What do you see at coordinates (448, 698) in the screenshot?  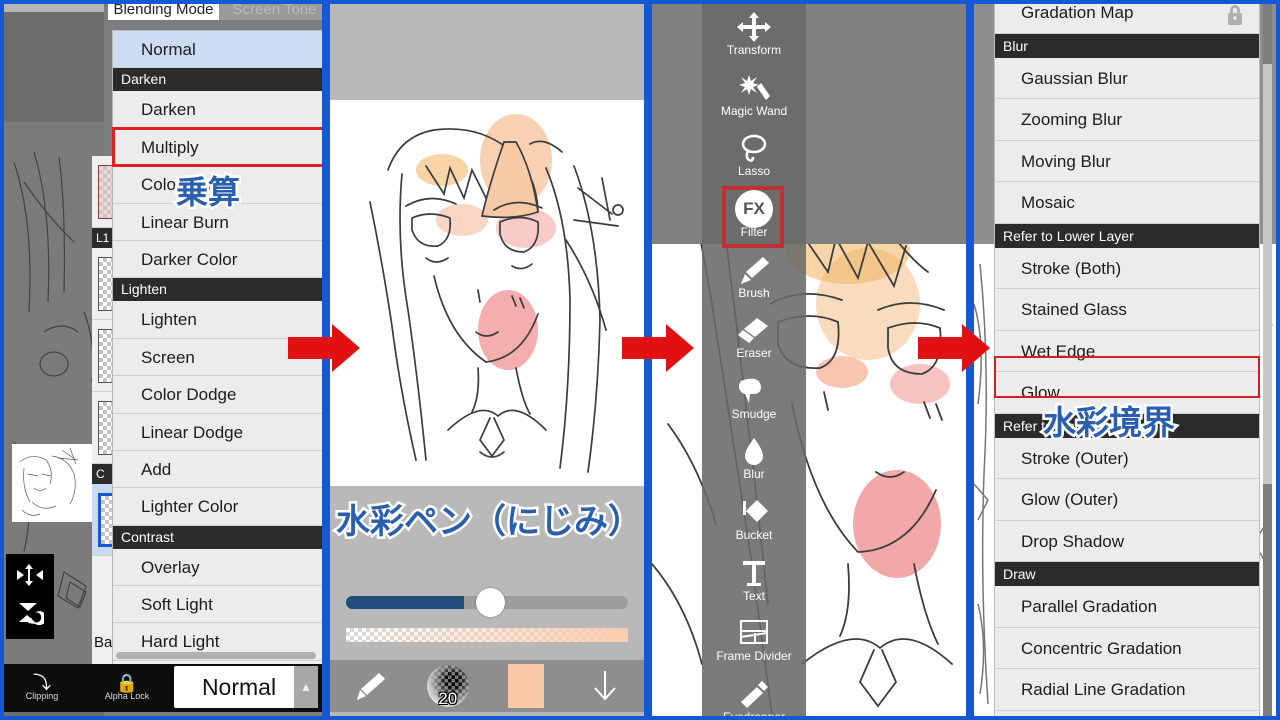 I see `brush-size-value: 20` at bounding box center [448, 698].